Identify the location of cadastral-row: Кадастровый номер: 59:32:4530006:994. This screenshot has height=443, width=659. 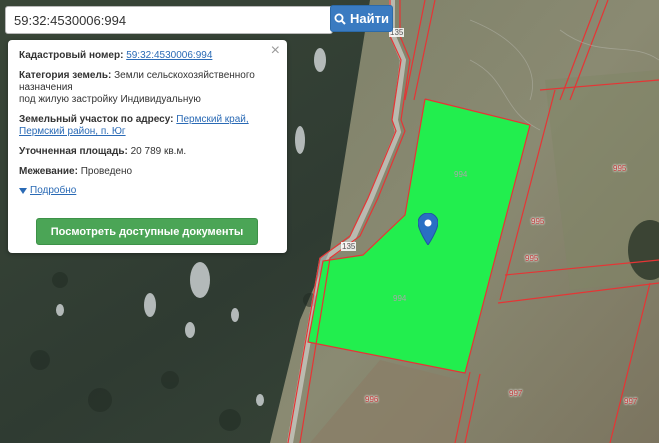
(147, 56).